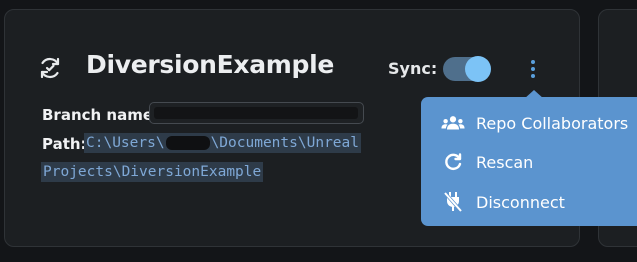 The image size is (637, 262). What do you see at coordinates (453, 162) in the screenshot?
I see `refresh-icon` at bounding box center [453, 162].